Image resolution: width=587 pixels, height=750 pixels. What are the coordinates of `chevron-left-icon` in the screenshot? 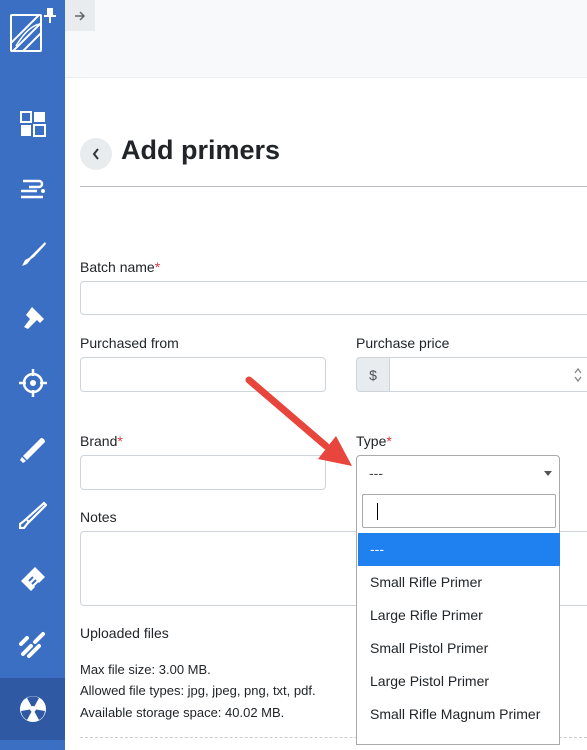 It's located at (95, 154).